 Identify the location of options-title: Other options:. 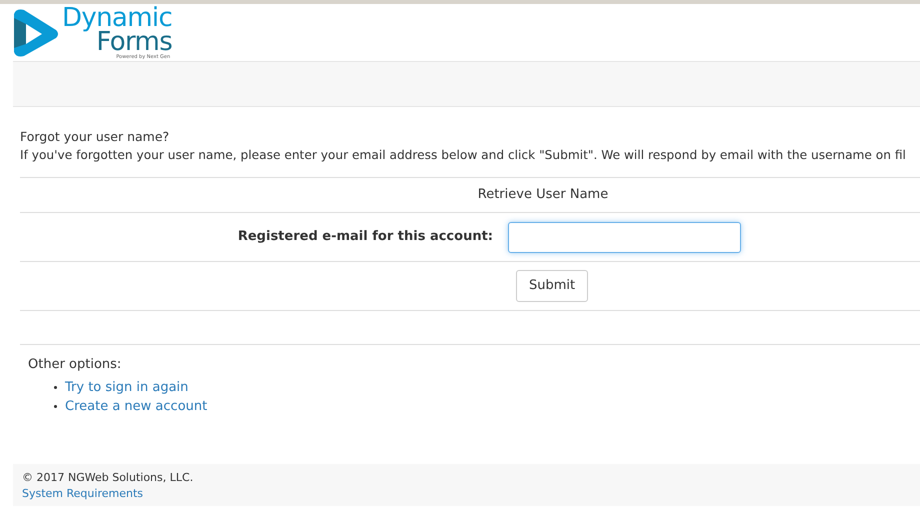
(75, 365).